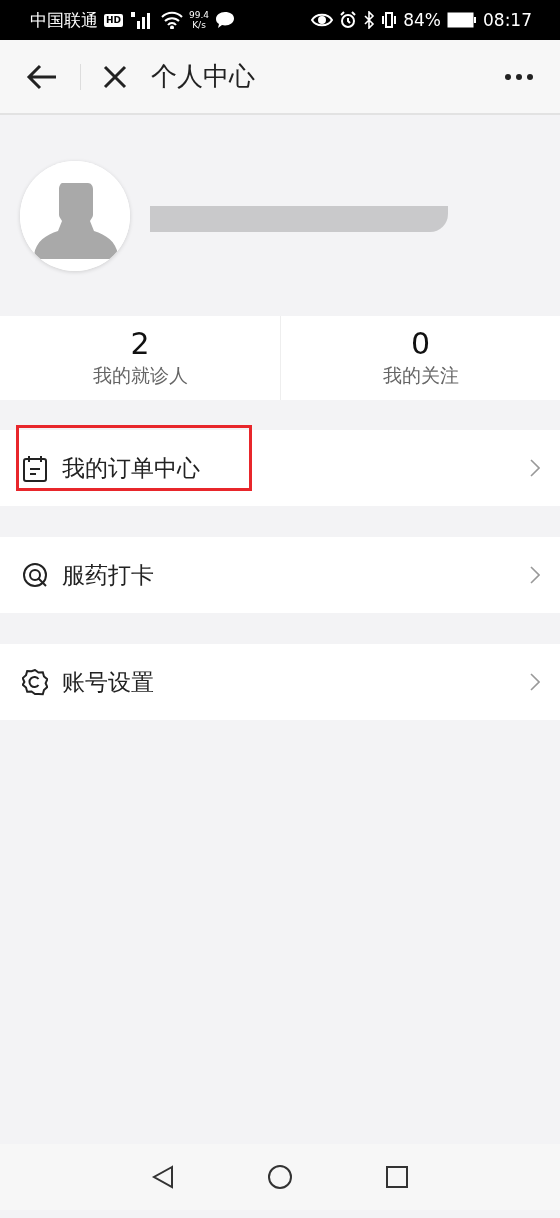  Describe the element at coordinates (519, 76) in the screenshot. I see `more-icon` at that location.